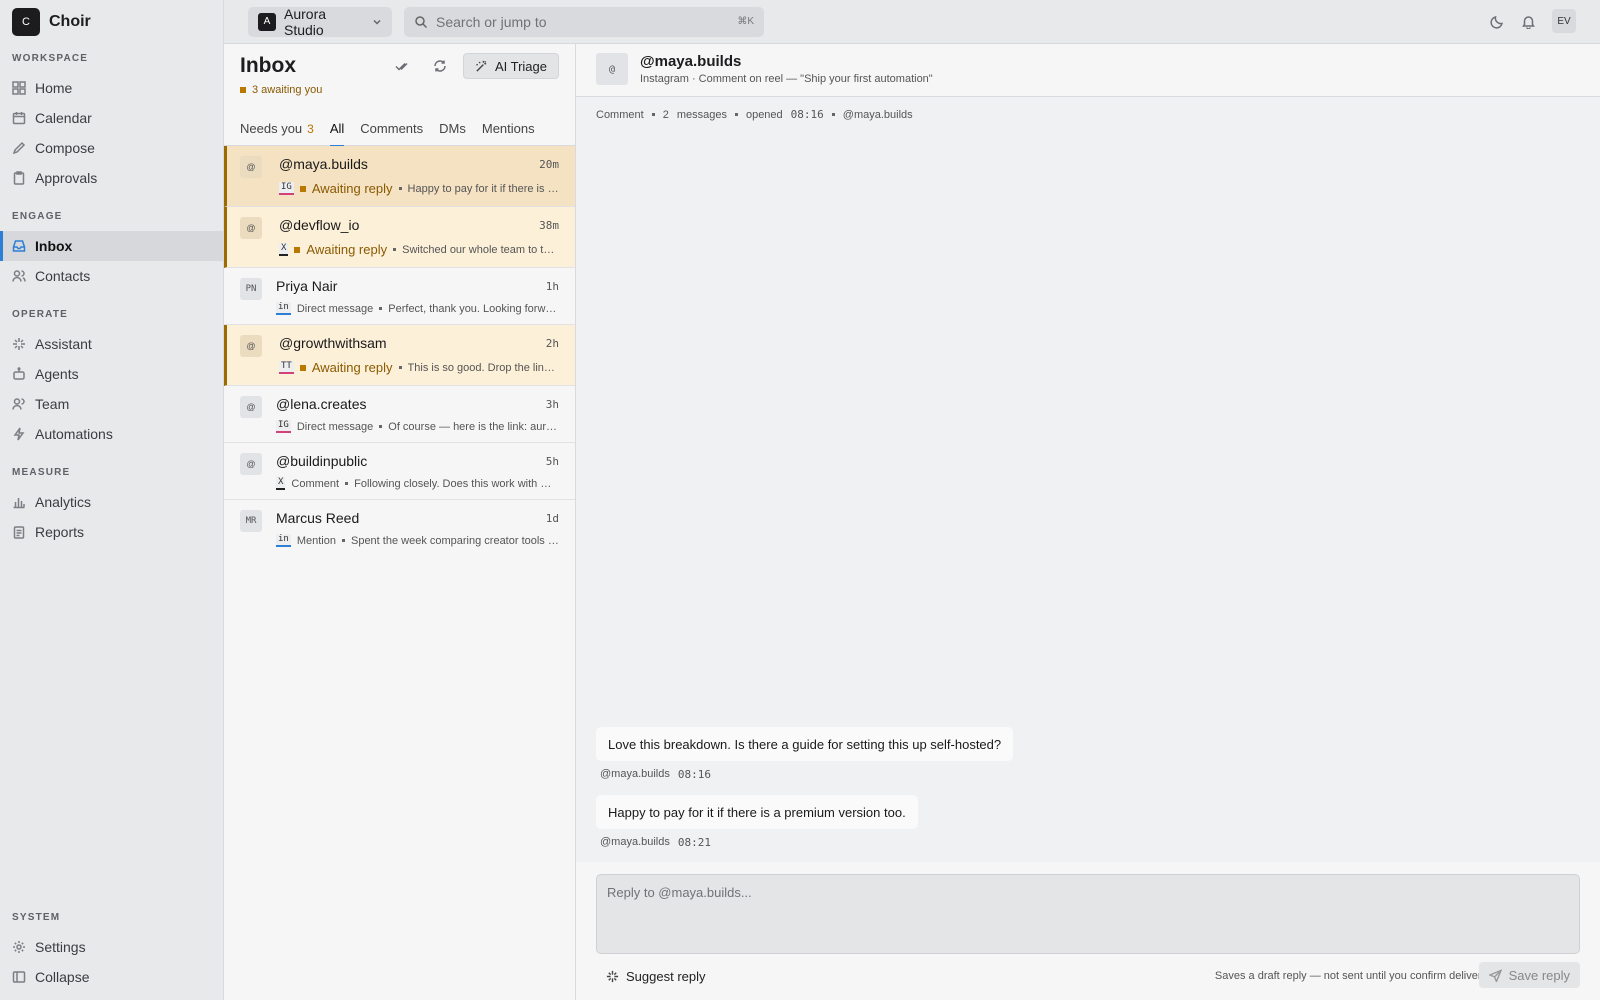  Describe the element at coordinates (111, 276) in the screenshot. I see `sidebar-item-contacts: Contacts` at that location.